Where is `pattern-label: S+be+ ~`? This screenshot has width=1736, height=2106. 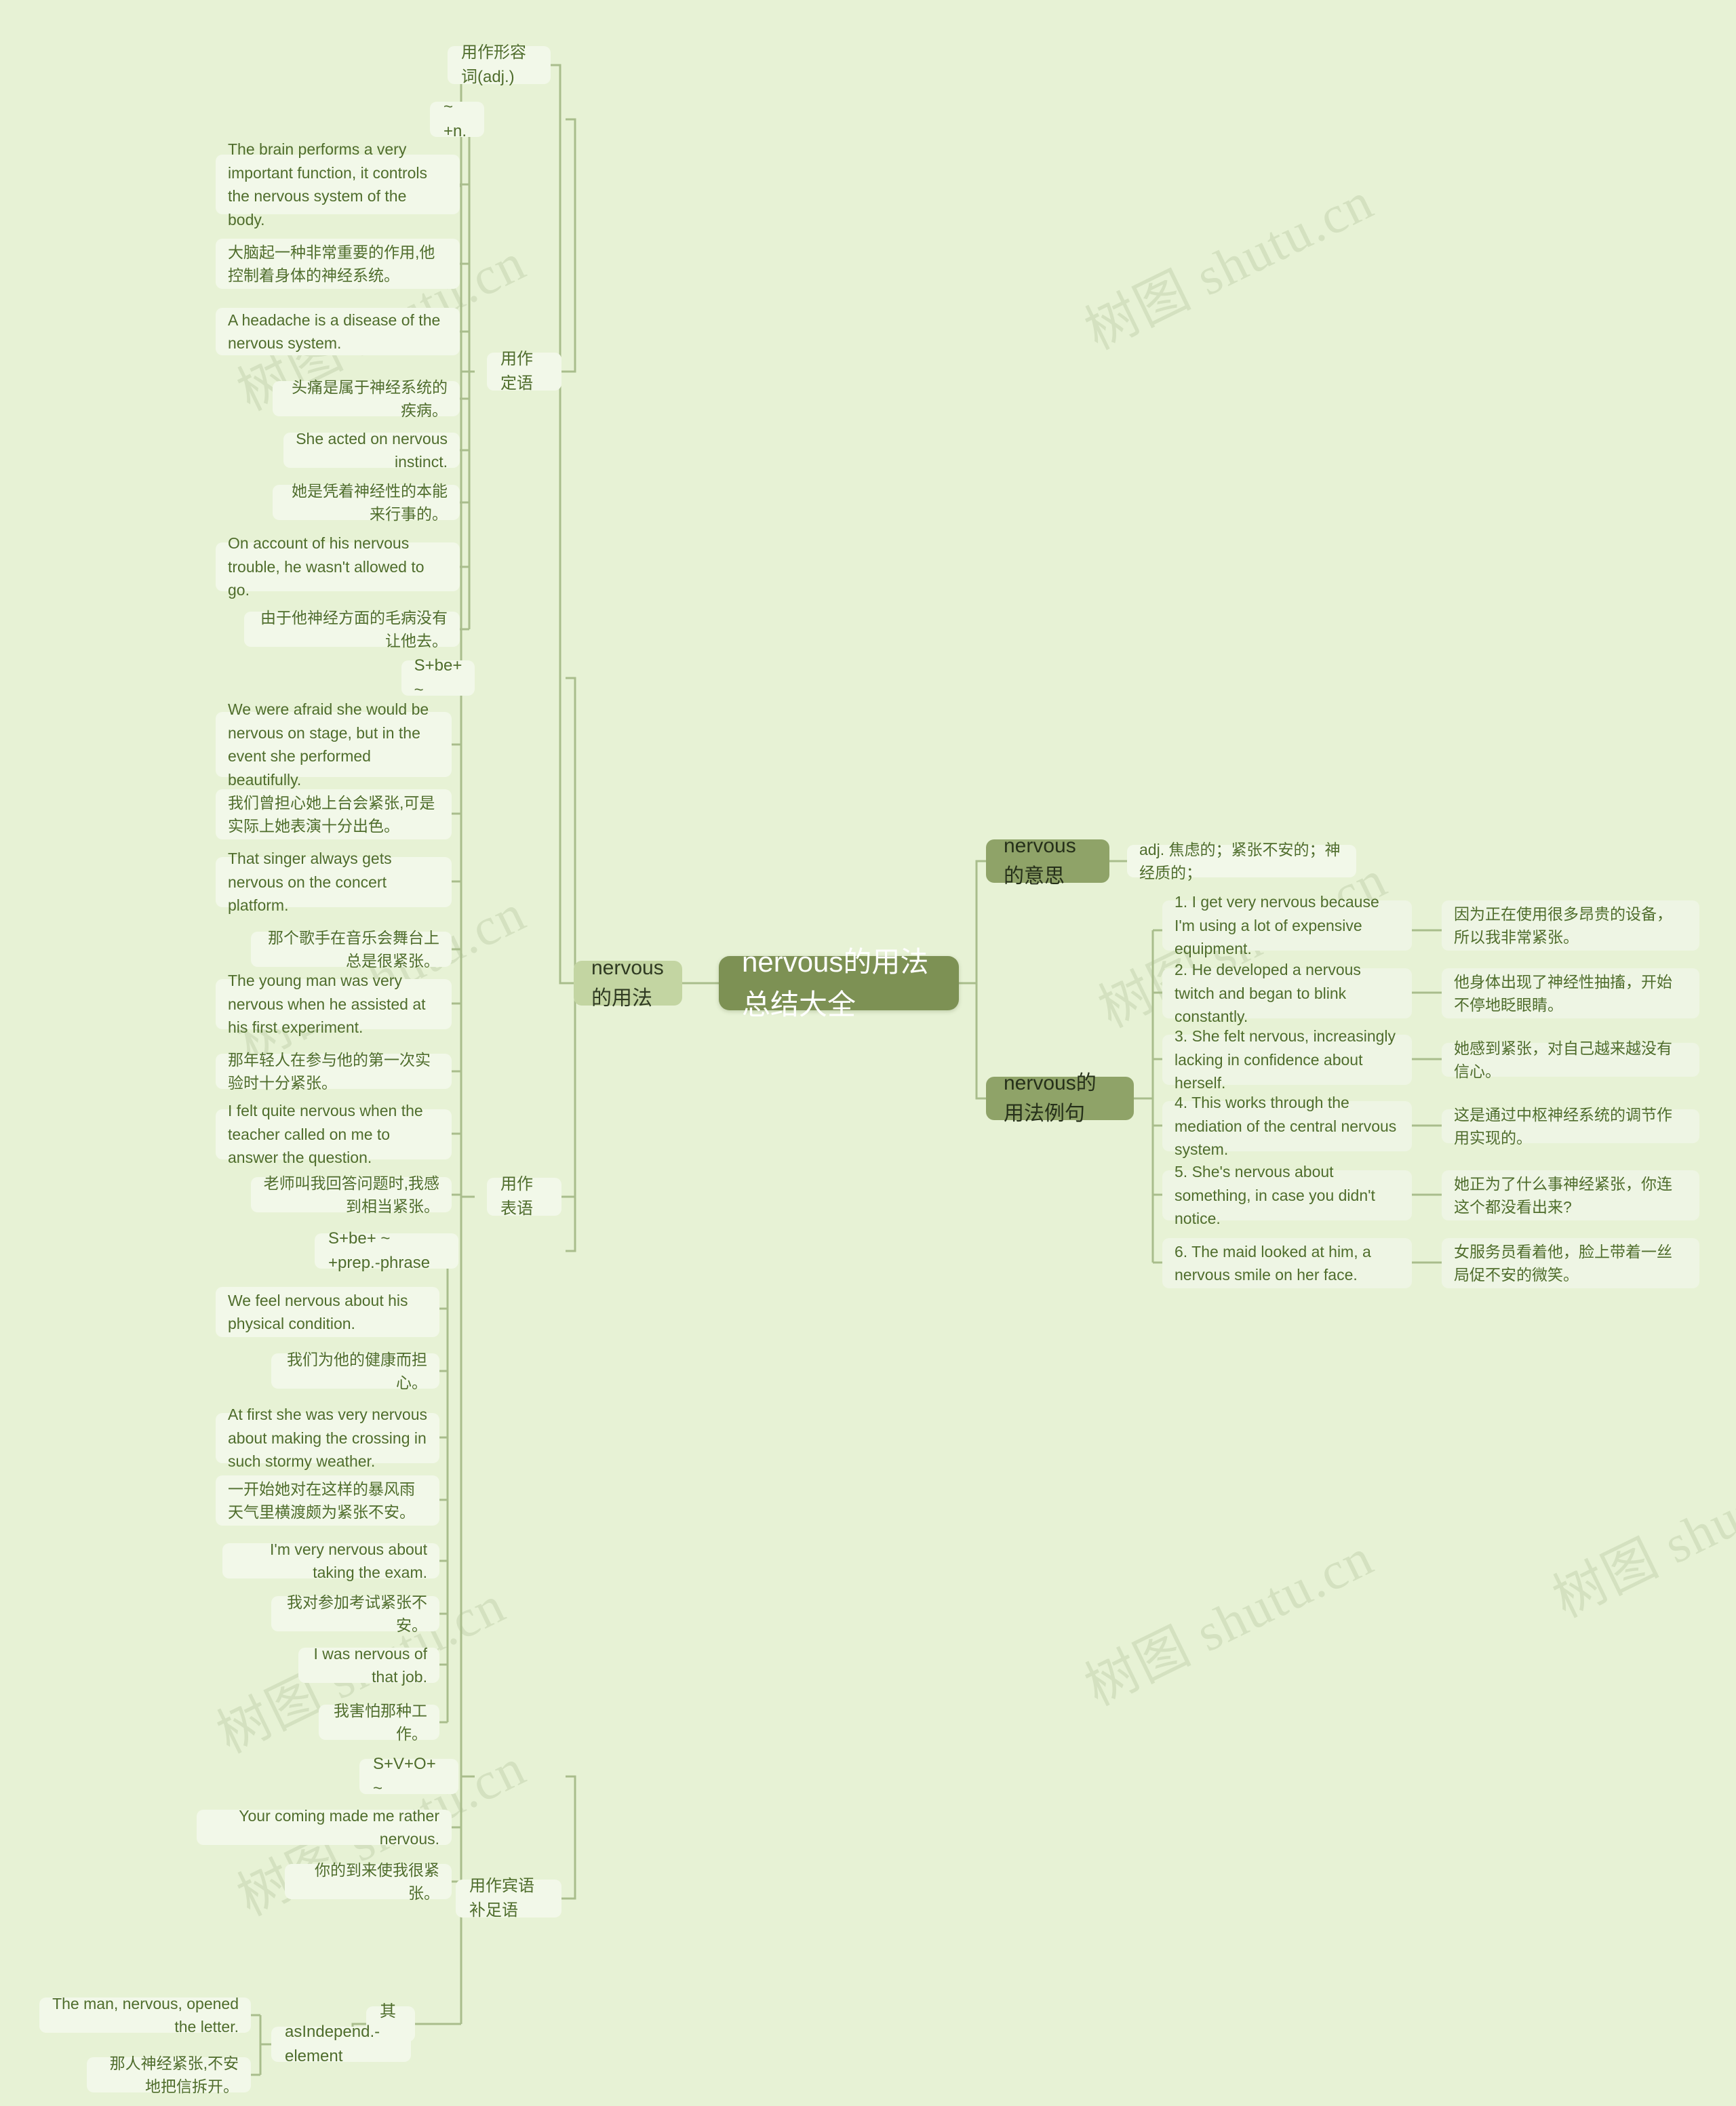 pattern-label: S+be+ ~ is located at coordinates (438, 677).